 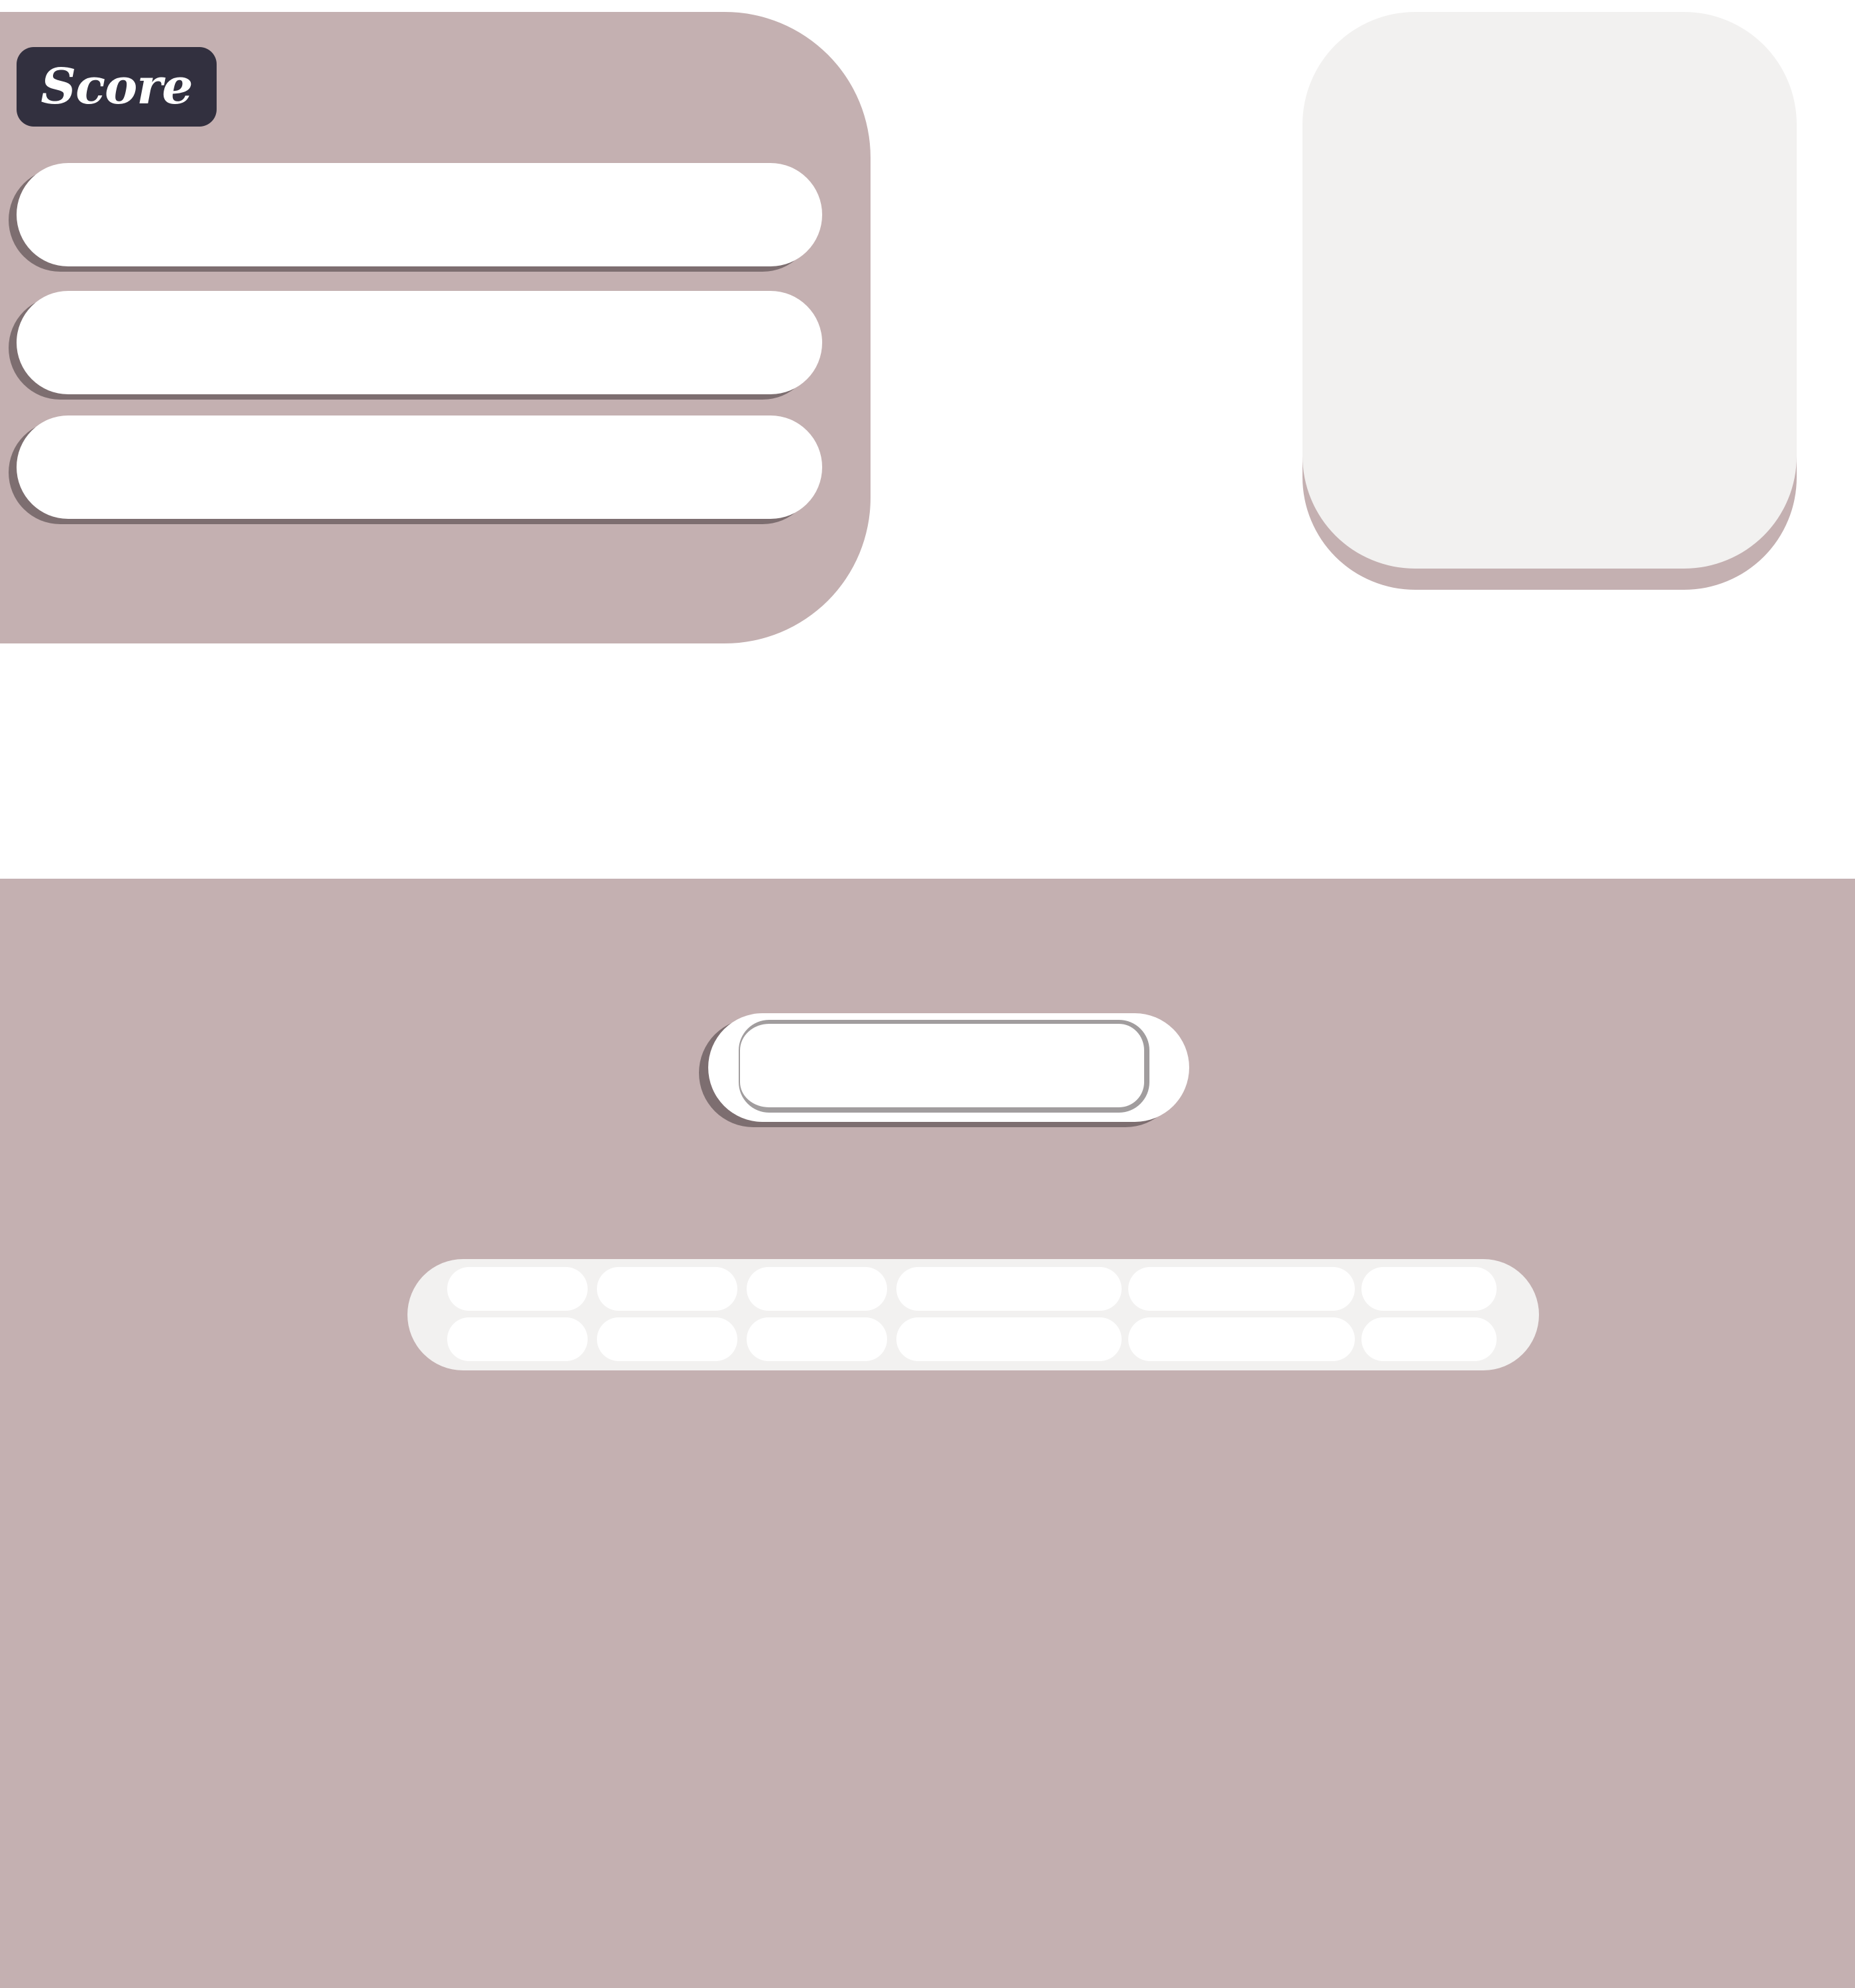 What do you see at coordinates (1549, 290) in the screenshot?
I see `preview-card` at bounding box center [1549, 290].